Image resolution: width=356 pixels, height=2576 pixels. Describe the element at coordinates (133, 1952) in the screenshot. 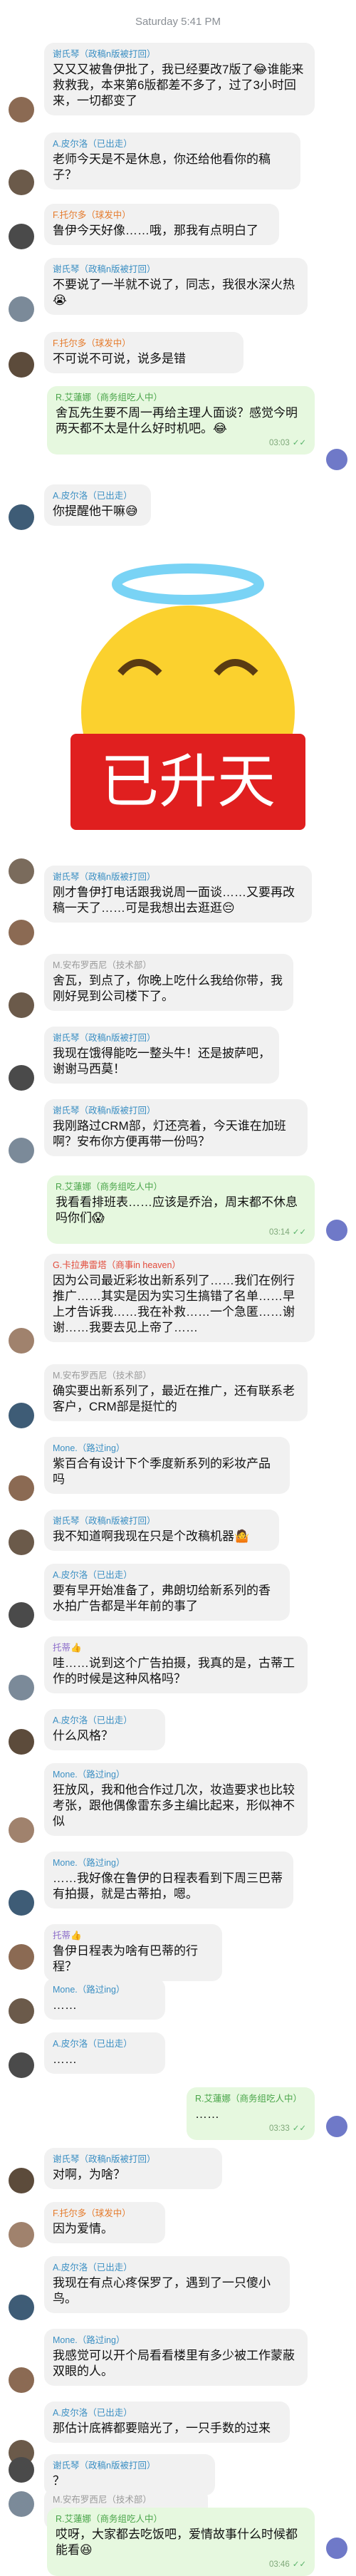

I see `message-bubble: 托蒂👍 鲁伊日程表为啥有巴蒂的行程？` at that location.